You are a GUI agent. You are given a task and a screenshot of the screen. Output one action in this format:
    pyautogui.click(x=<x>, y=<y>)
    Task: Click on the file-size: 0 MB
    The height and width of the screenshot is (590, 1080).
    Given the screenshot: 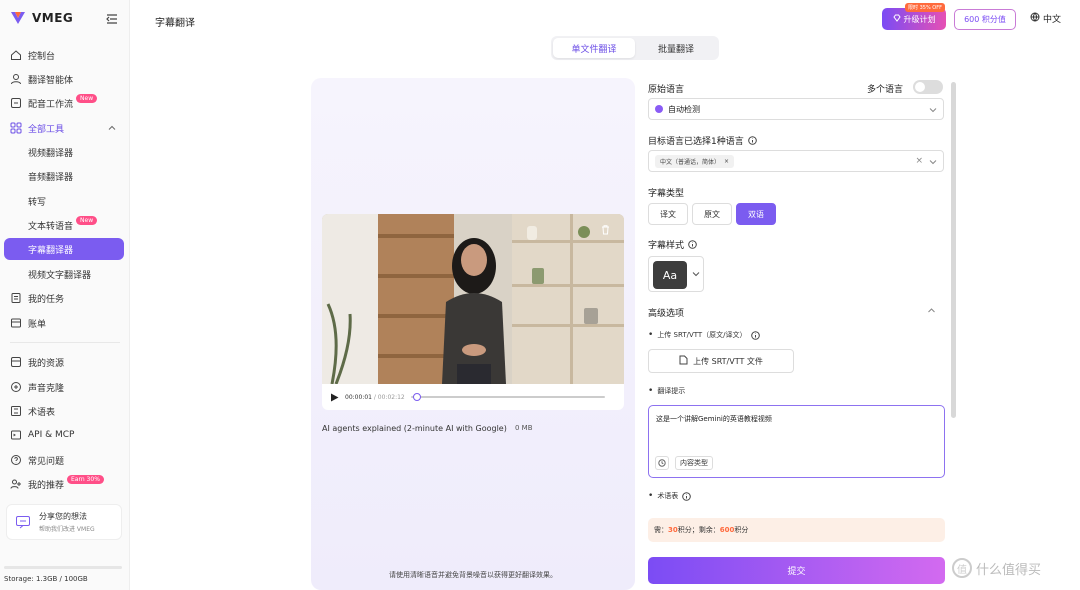 What is the action you would take?
    pyautogui.click(x=524, y=428)
    